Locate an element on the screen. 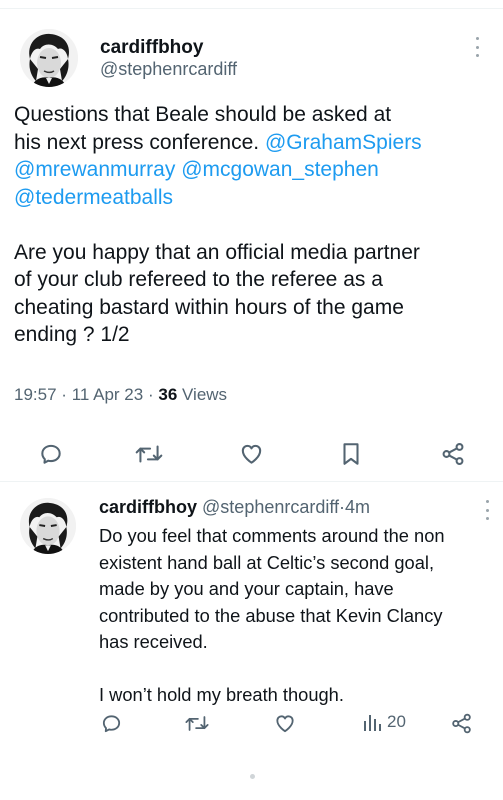 Image resolution: width=503 pixels, height=800 pixels. views-button: 20 is located at coordinates (384, 722).